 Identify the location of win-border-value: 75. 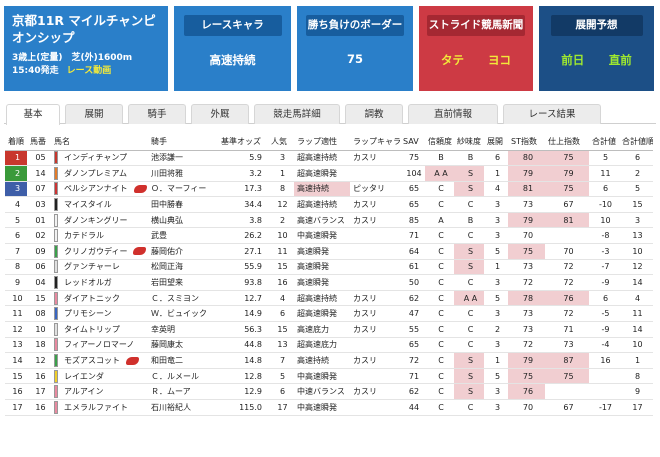
(354, 59).